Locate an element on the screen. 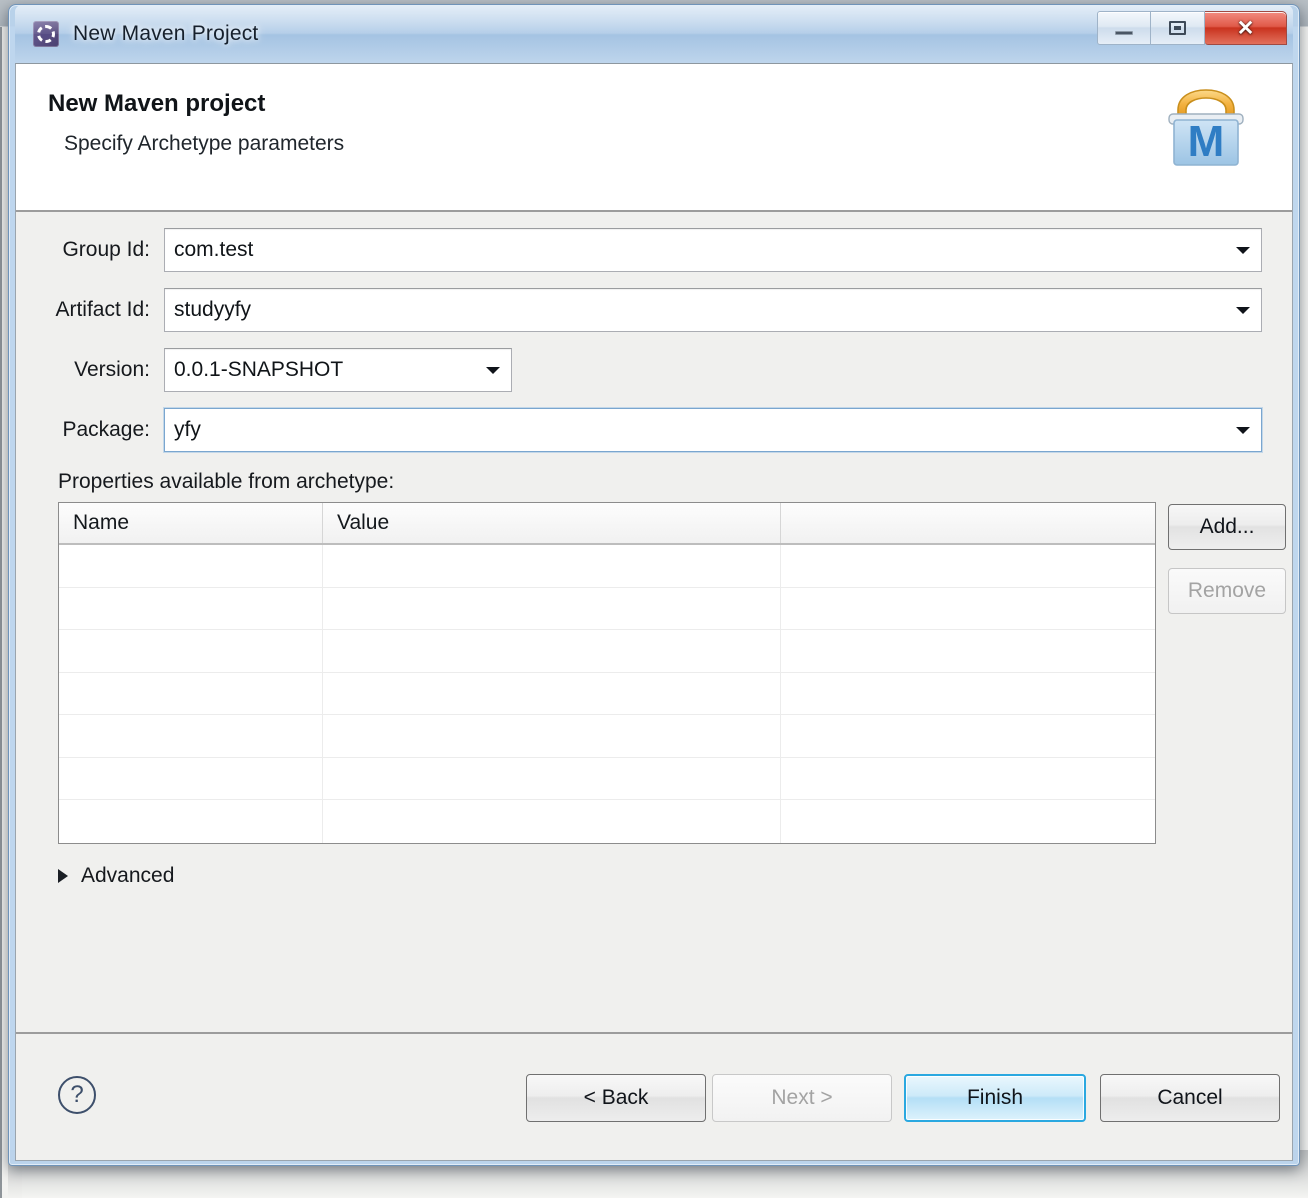 The image size is (1308, 1198). maven-folder-m-icon: M is located at coordinates (1206, 127).